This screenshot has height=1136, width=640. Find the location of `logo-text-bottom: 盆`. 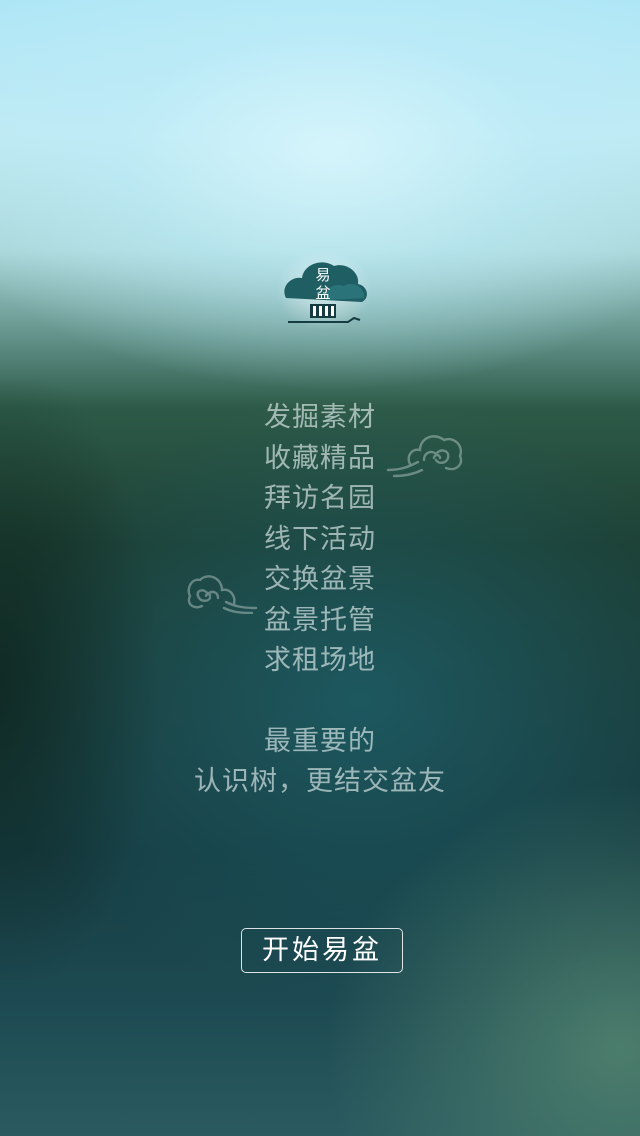

logo-text-bottom: 盆 is located at coordinates (322, 293).